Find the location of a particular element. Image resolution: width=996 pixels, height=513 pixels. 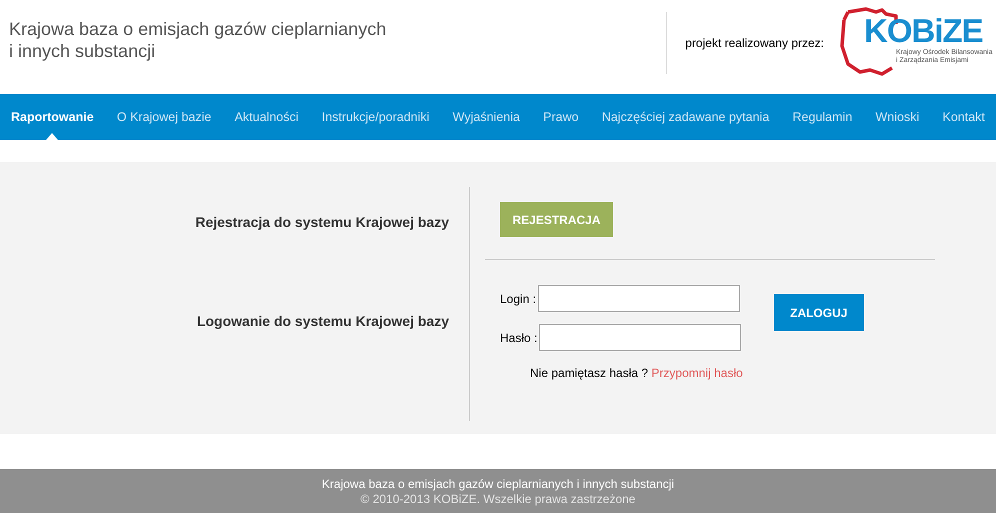

site-title: Krajowa baza o emisjach gazów cieplarnianych is located at coordinates (198, 29).